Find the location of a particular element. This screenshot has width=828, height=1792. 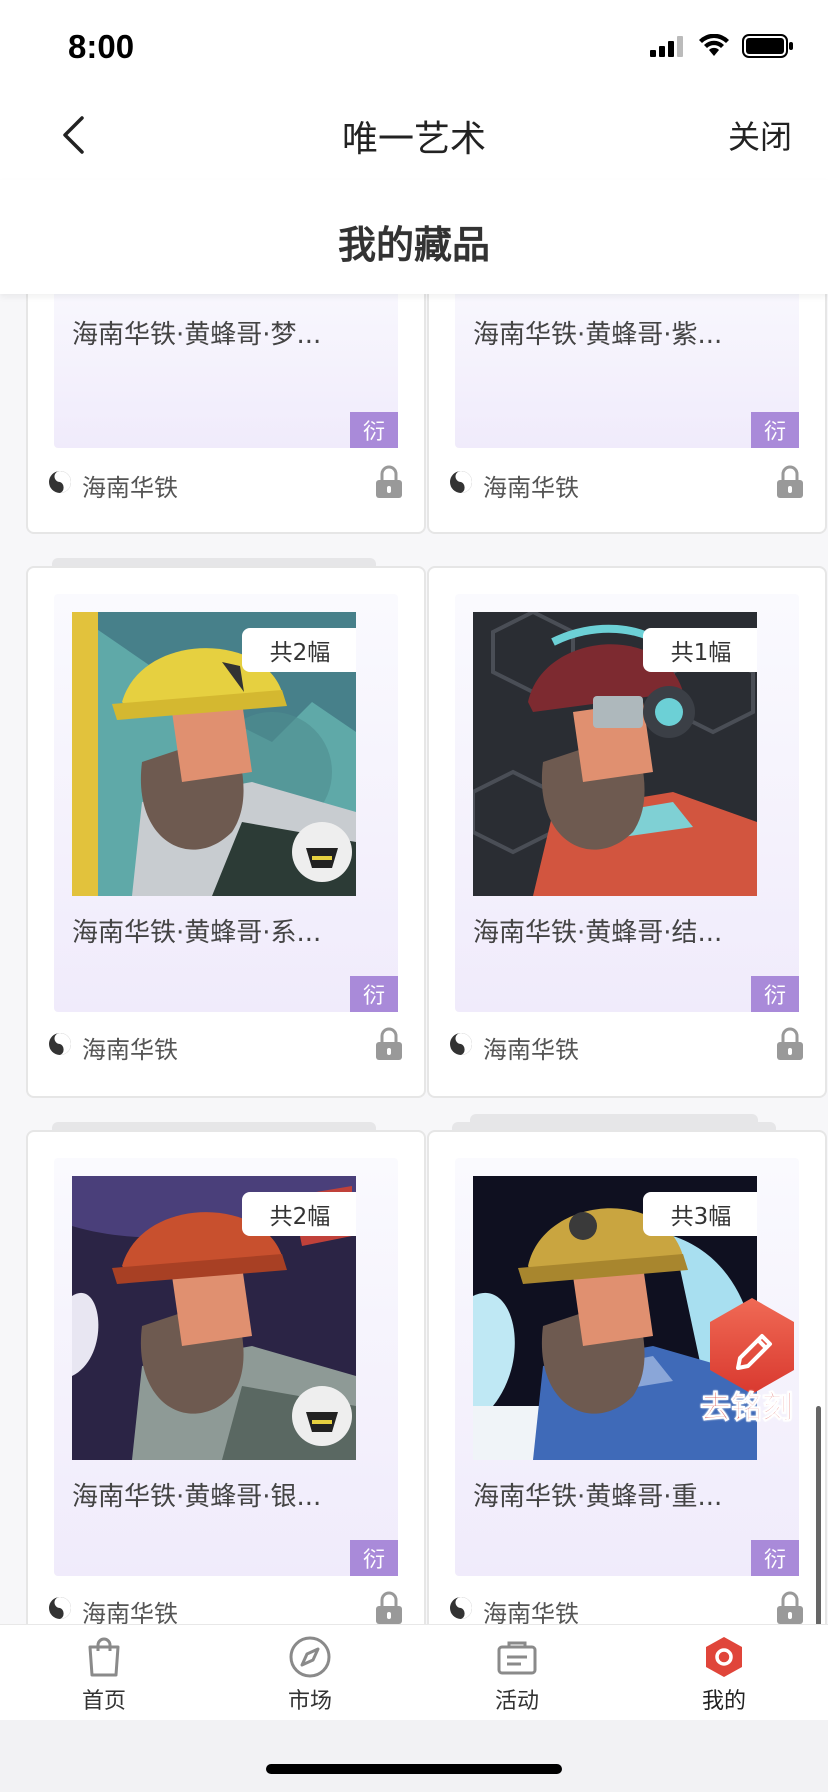

tab-label: 我的 is located at coordinates (723, 1701).